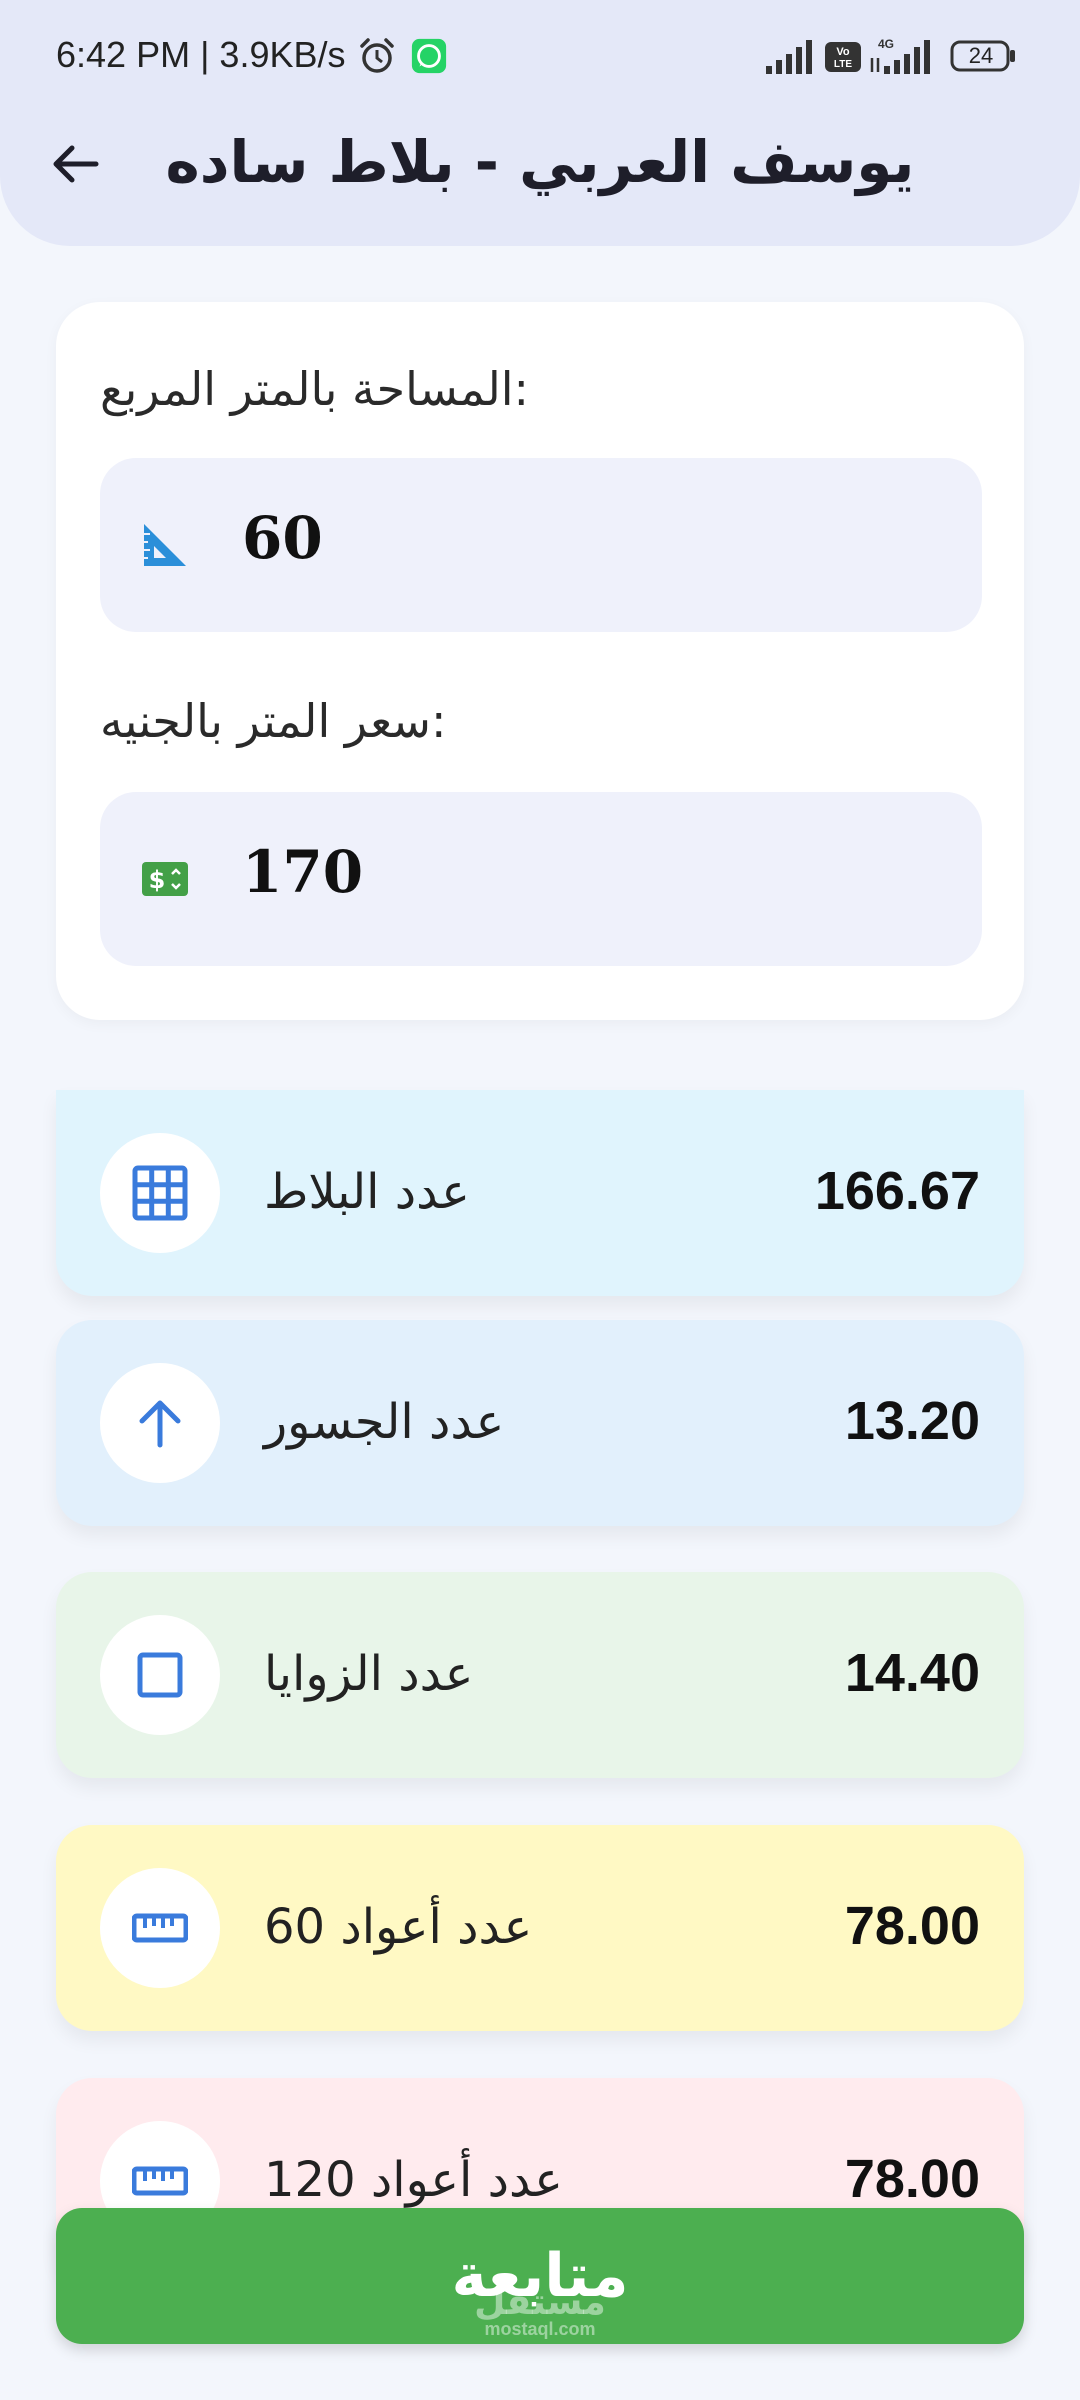  Describe the element at coordinates (540, 2276) in the screenshot. I see `continue-button: متابعة` at that location.